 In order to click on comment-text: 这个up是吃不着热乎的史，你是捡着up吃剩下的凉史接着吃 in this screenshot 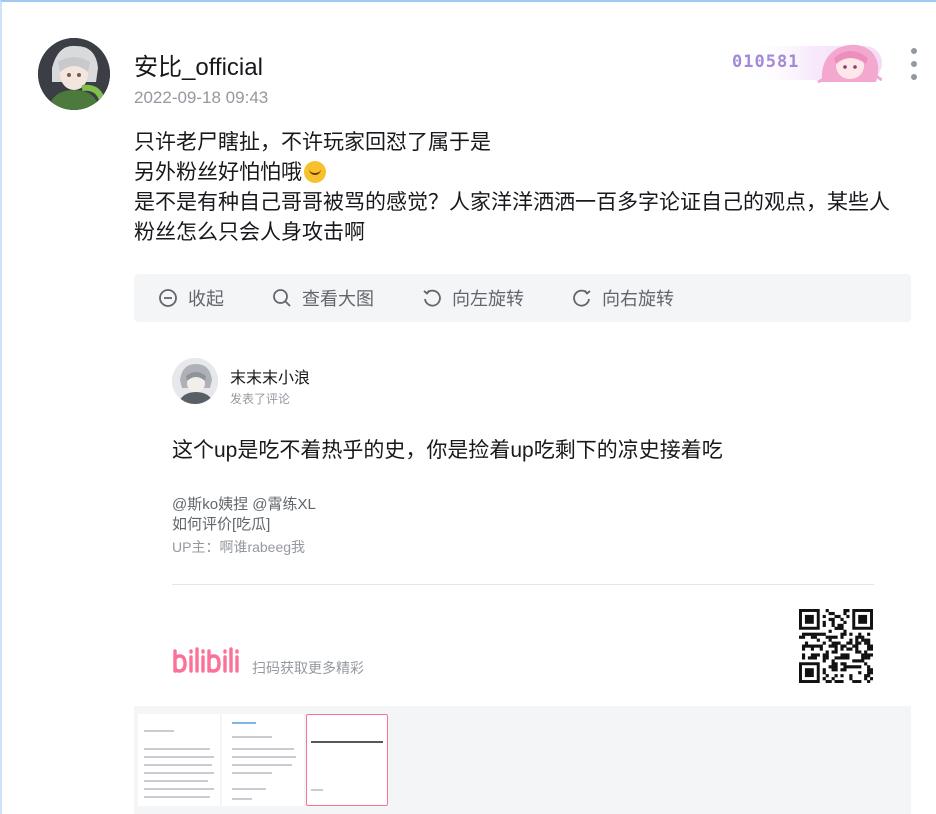, I will do `click(447, 450)`.